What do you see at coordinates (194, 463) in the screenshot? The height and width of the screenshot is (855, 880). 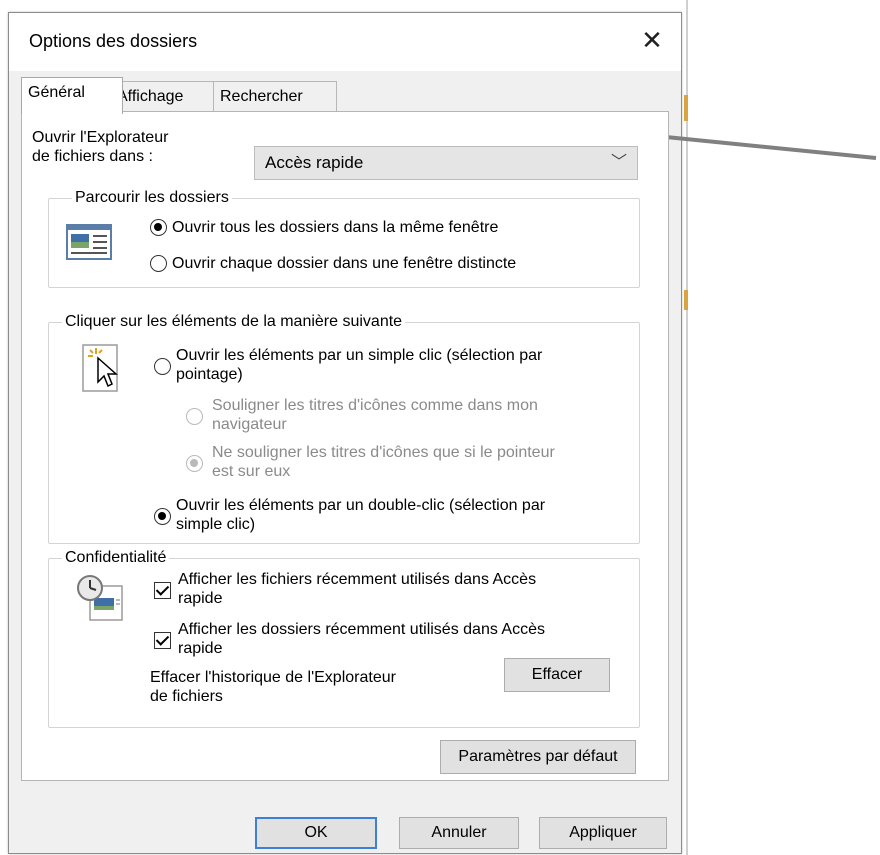 I see `radio-underline-on-hover` at bounding box center [194, 463].